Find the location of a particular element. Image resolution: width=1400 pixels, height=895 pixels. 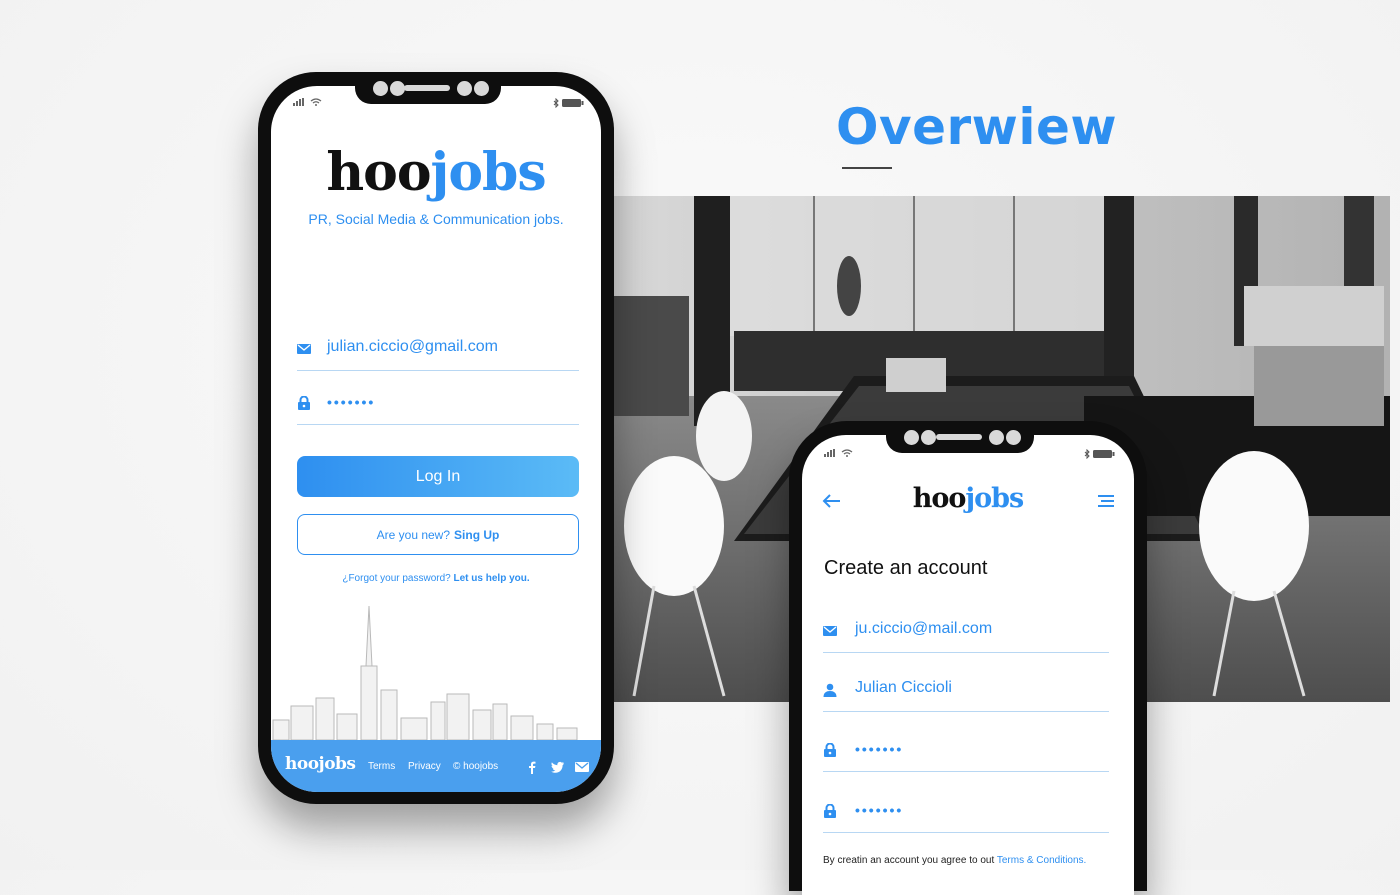

city-skyline-illustration is located at coordinates (425, 673).